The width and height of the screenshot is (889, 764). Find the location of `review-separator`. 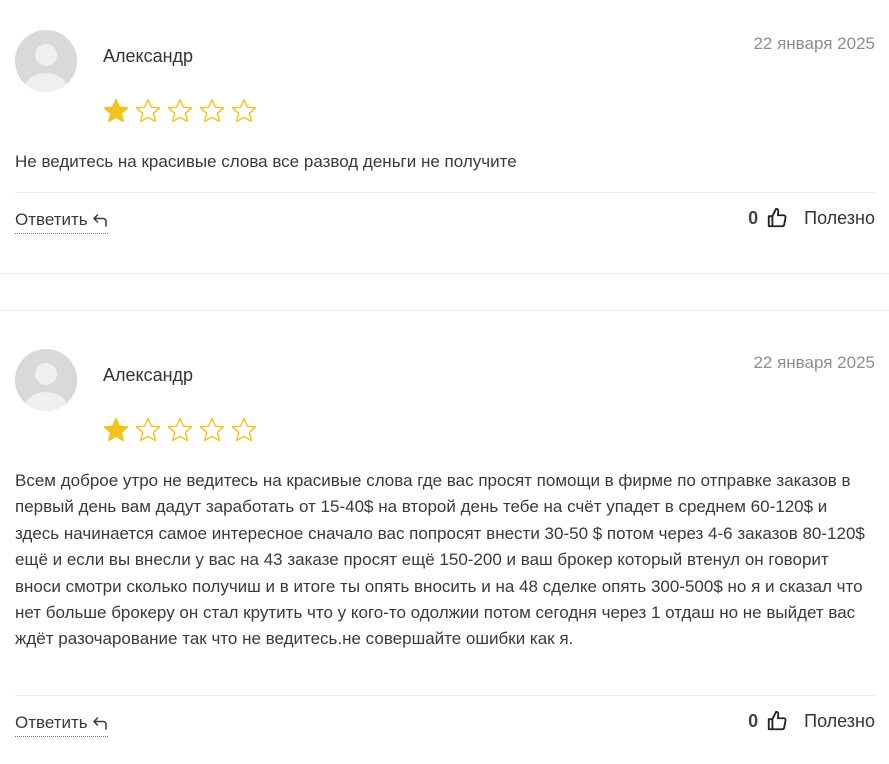

review-separator is located at coordinates (444, 292).